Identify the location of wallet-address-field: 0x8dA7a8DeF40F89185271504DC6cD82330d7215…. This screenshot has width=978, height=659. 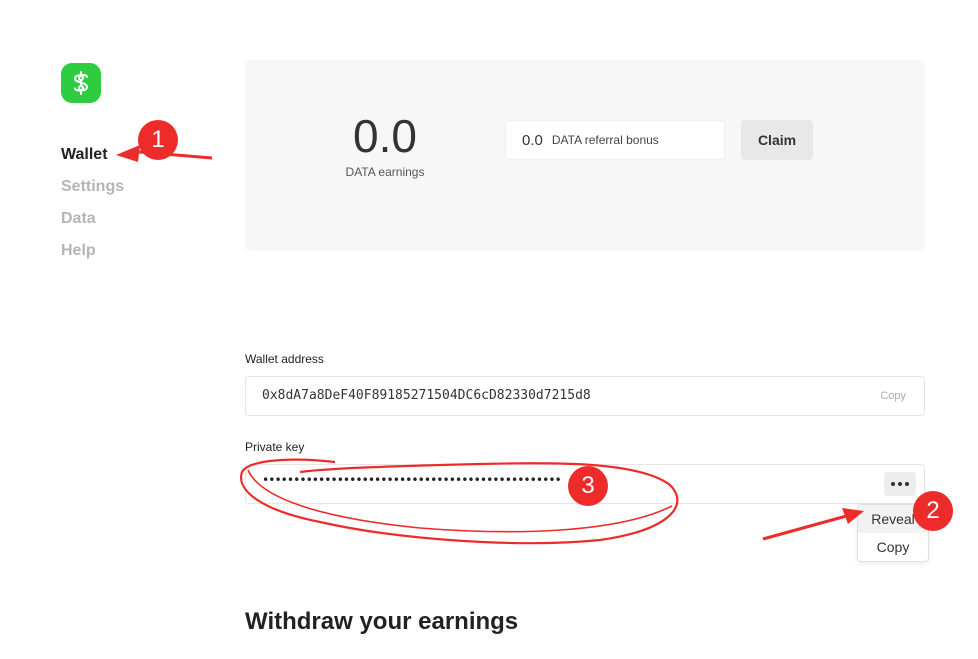
(585, 396).